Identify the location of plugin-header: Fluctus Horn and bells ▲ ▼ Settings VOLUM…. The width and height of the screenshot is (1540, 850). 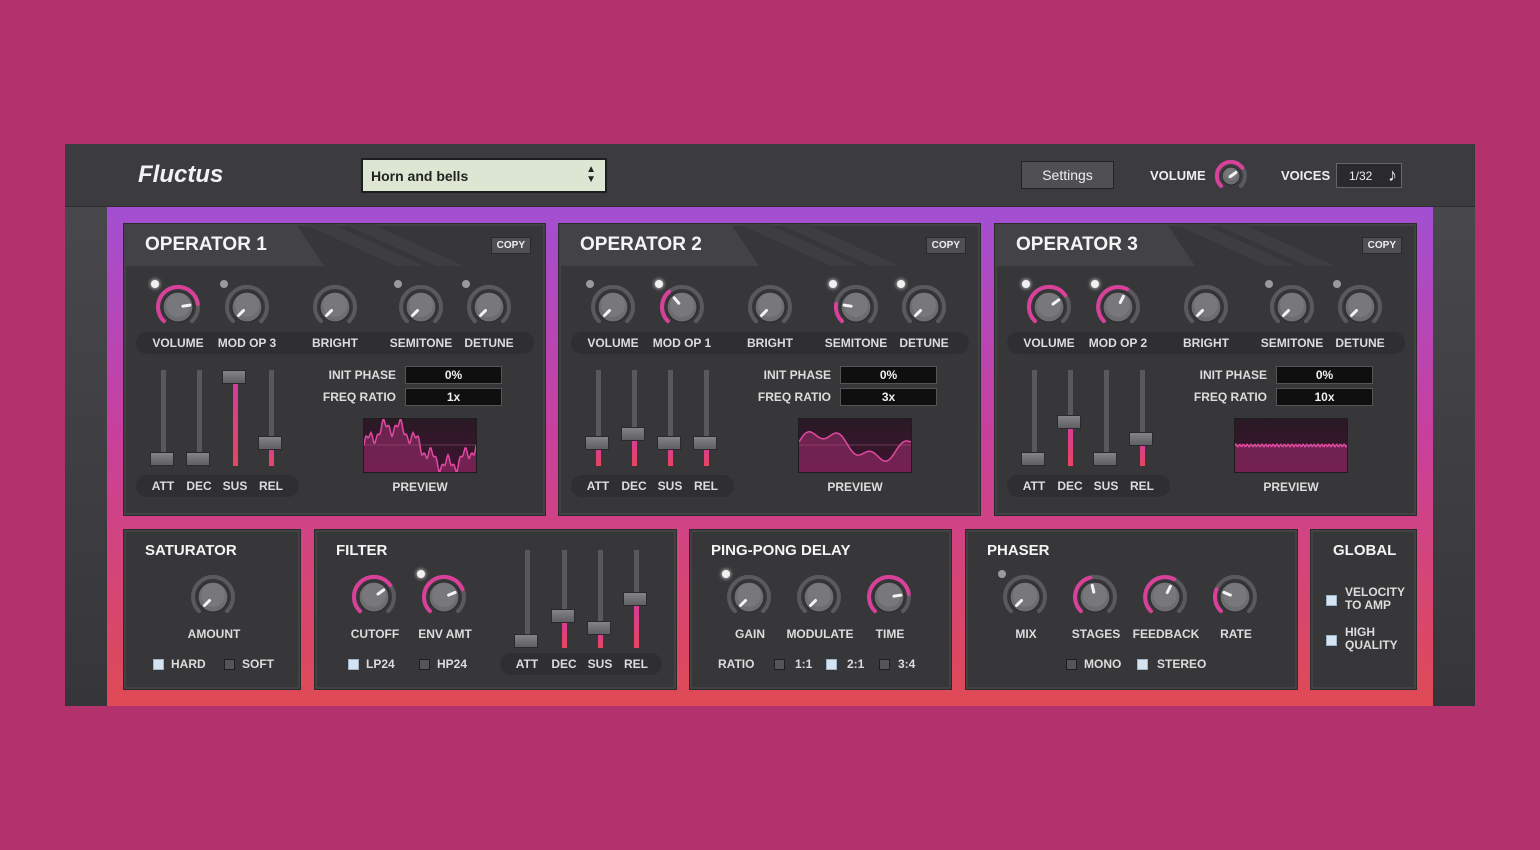
(770, 175).